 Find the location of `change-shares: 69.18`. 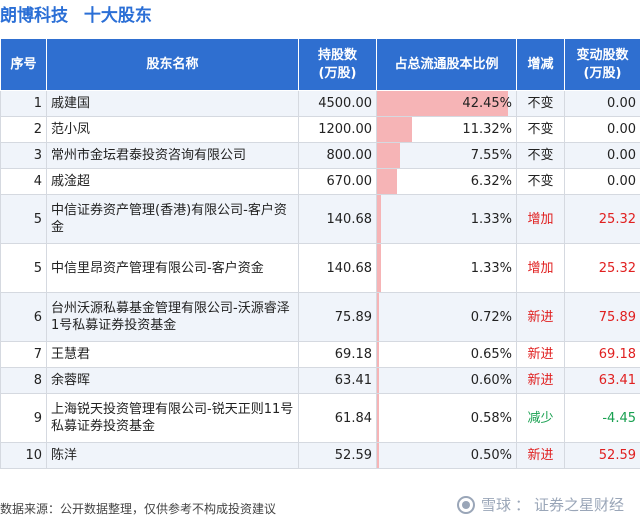

change-shares: 69.18 is located at coordinates (602, 354).